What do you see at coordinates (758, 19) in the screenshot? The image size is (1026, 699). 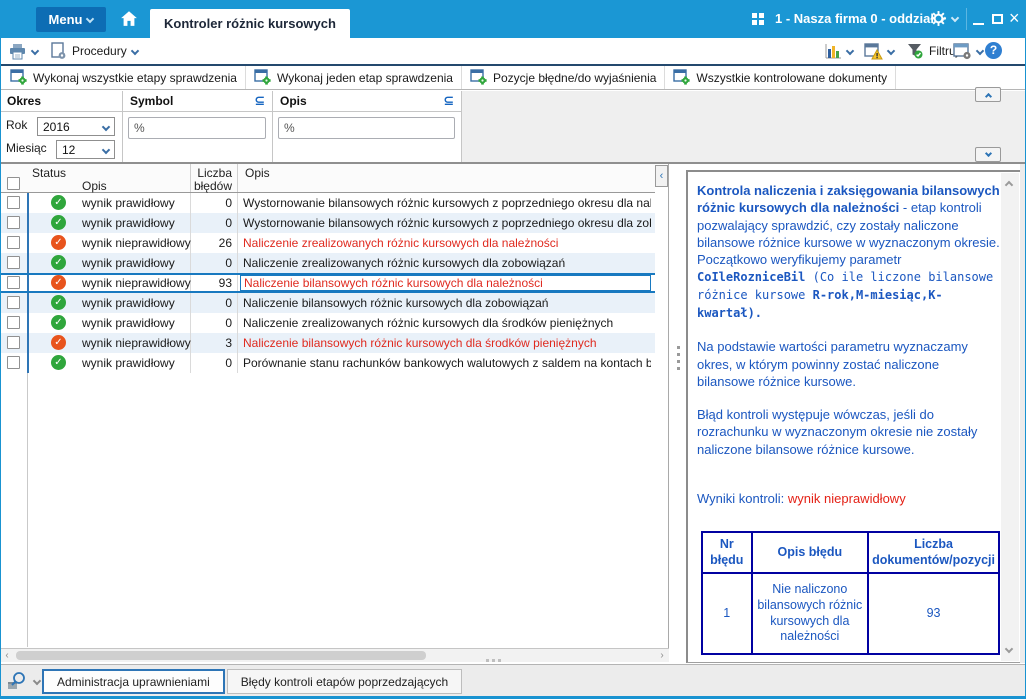 I see `apps-grid-icon` at bounding box center [758, 19].